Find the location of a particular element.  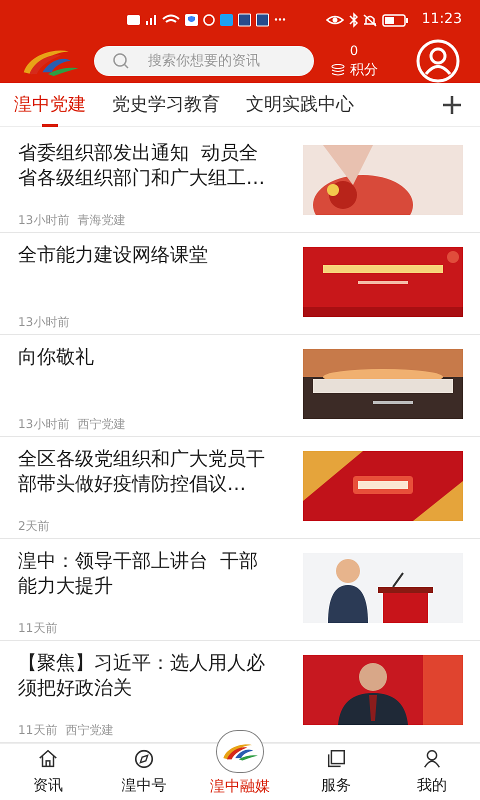

article-source: 青海党建 is located at coordinates (101, 220).